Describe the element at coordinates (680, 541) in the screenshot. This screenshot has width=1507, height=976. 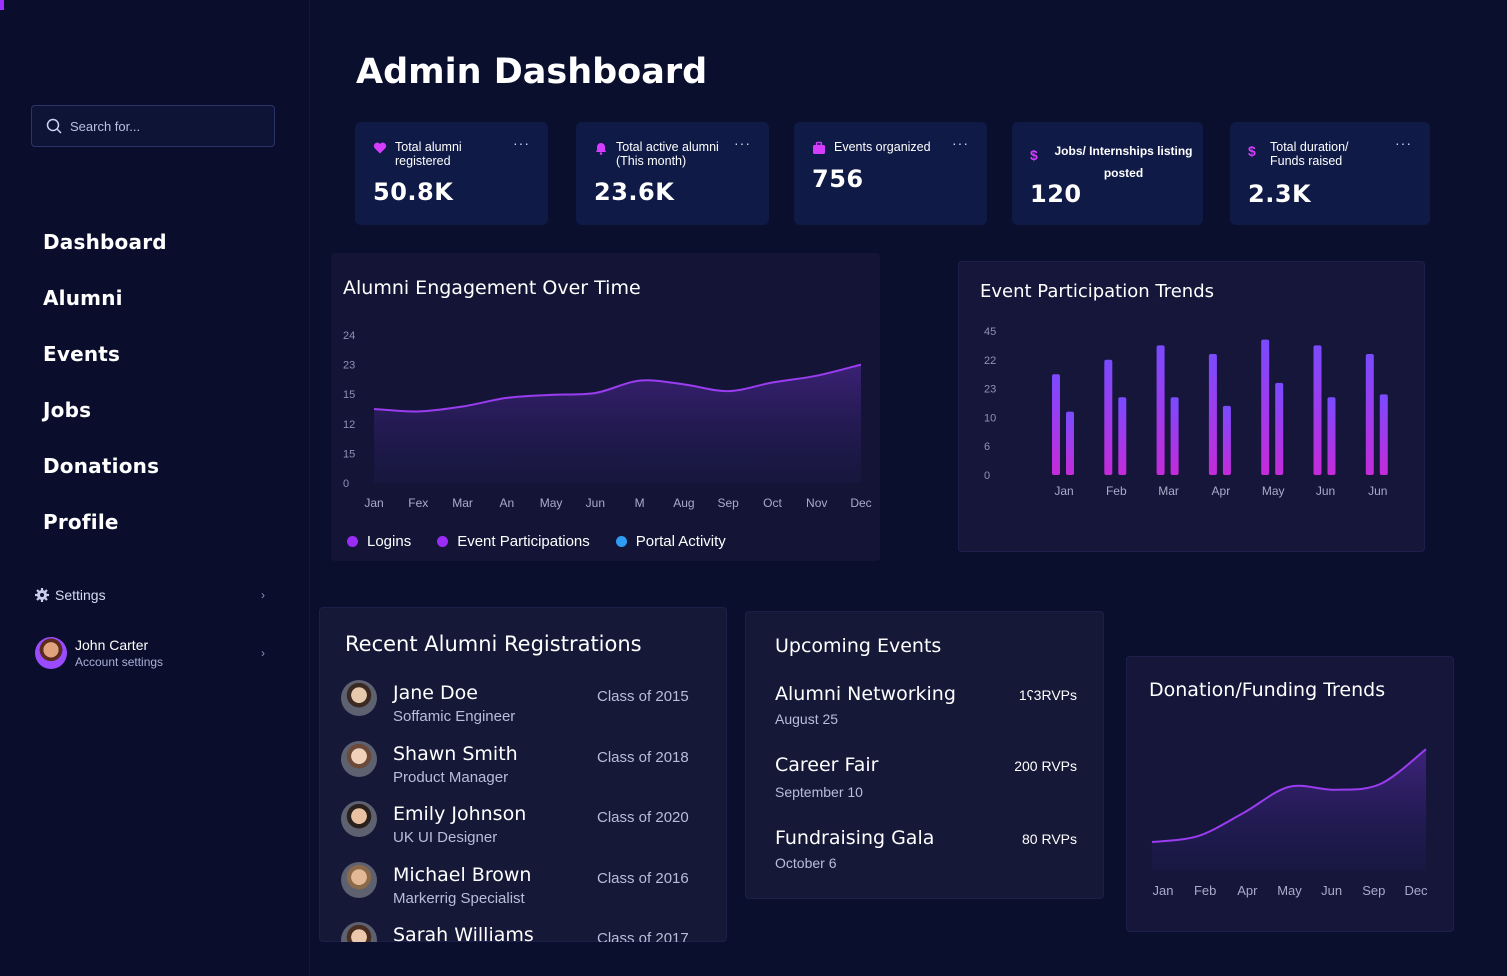
I see `legend-label: Portal Activity` at that location.